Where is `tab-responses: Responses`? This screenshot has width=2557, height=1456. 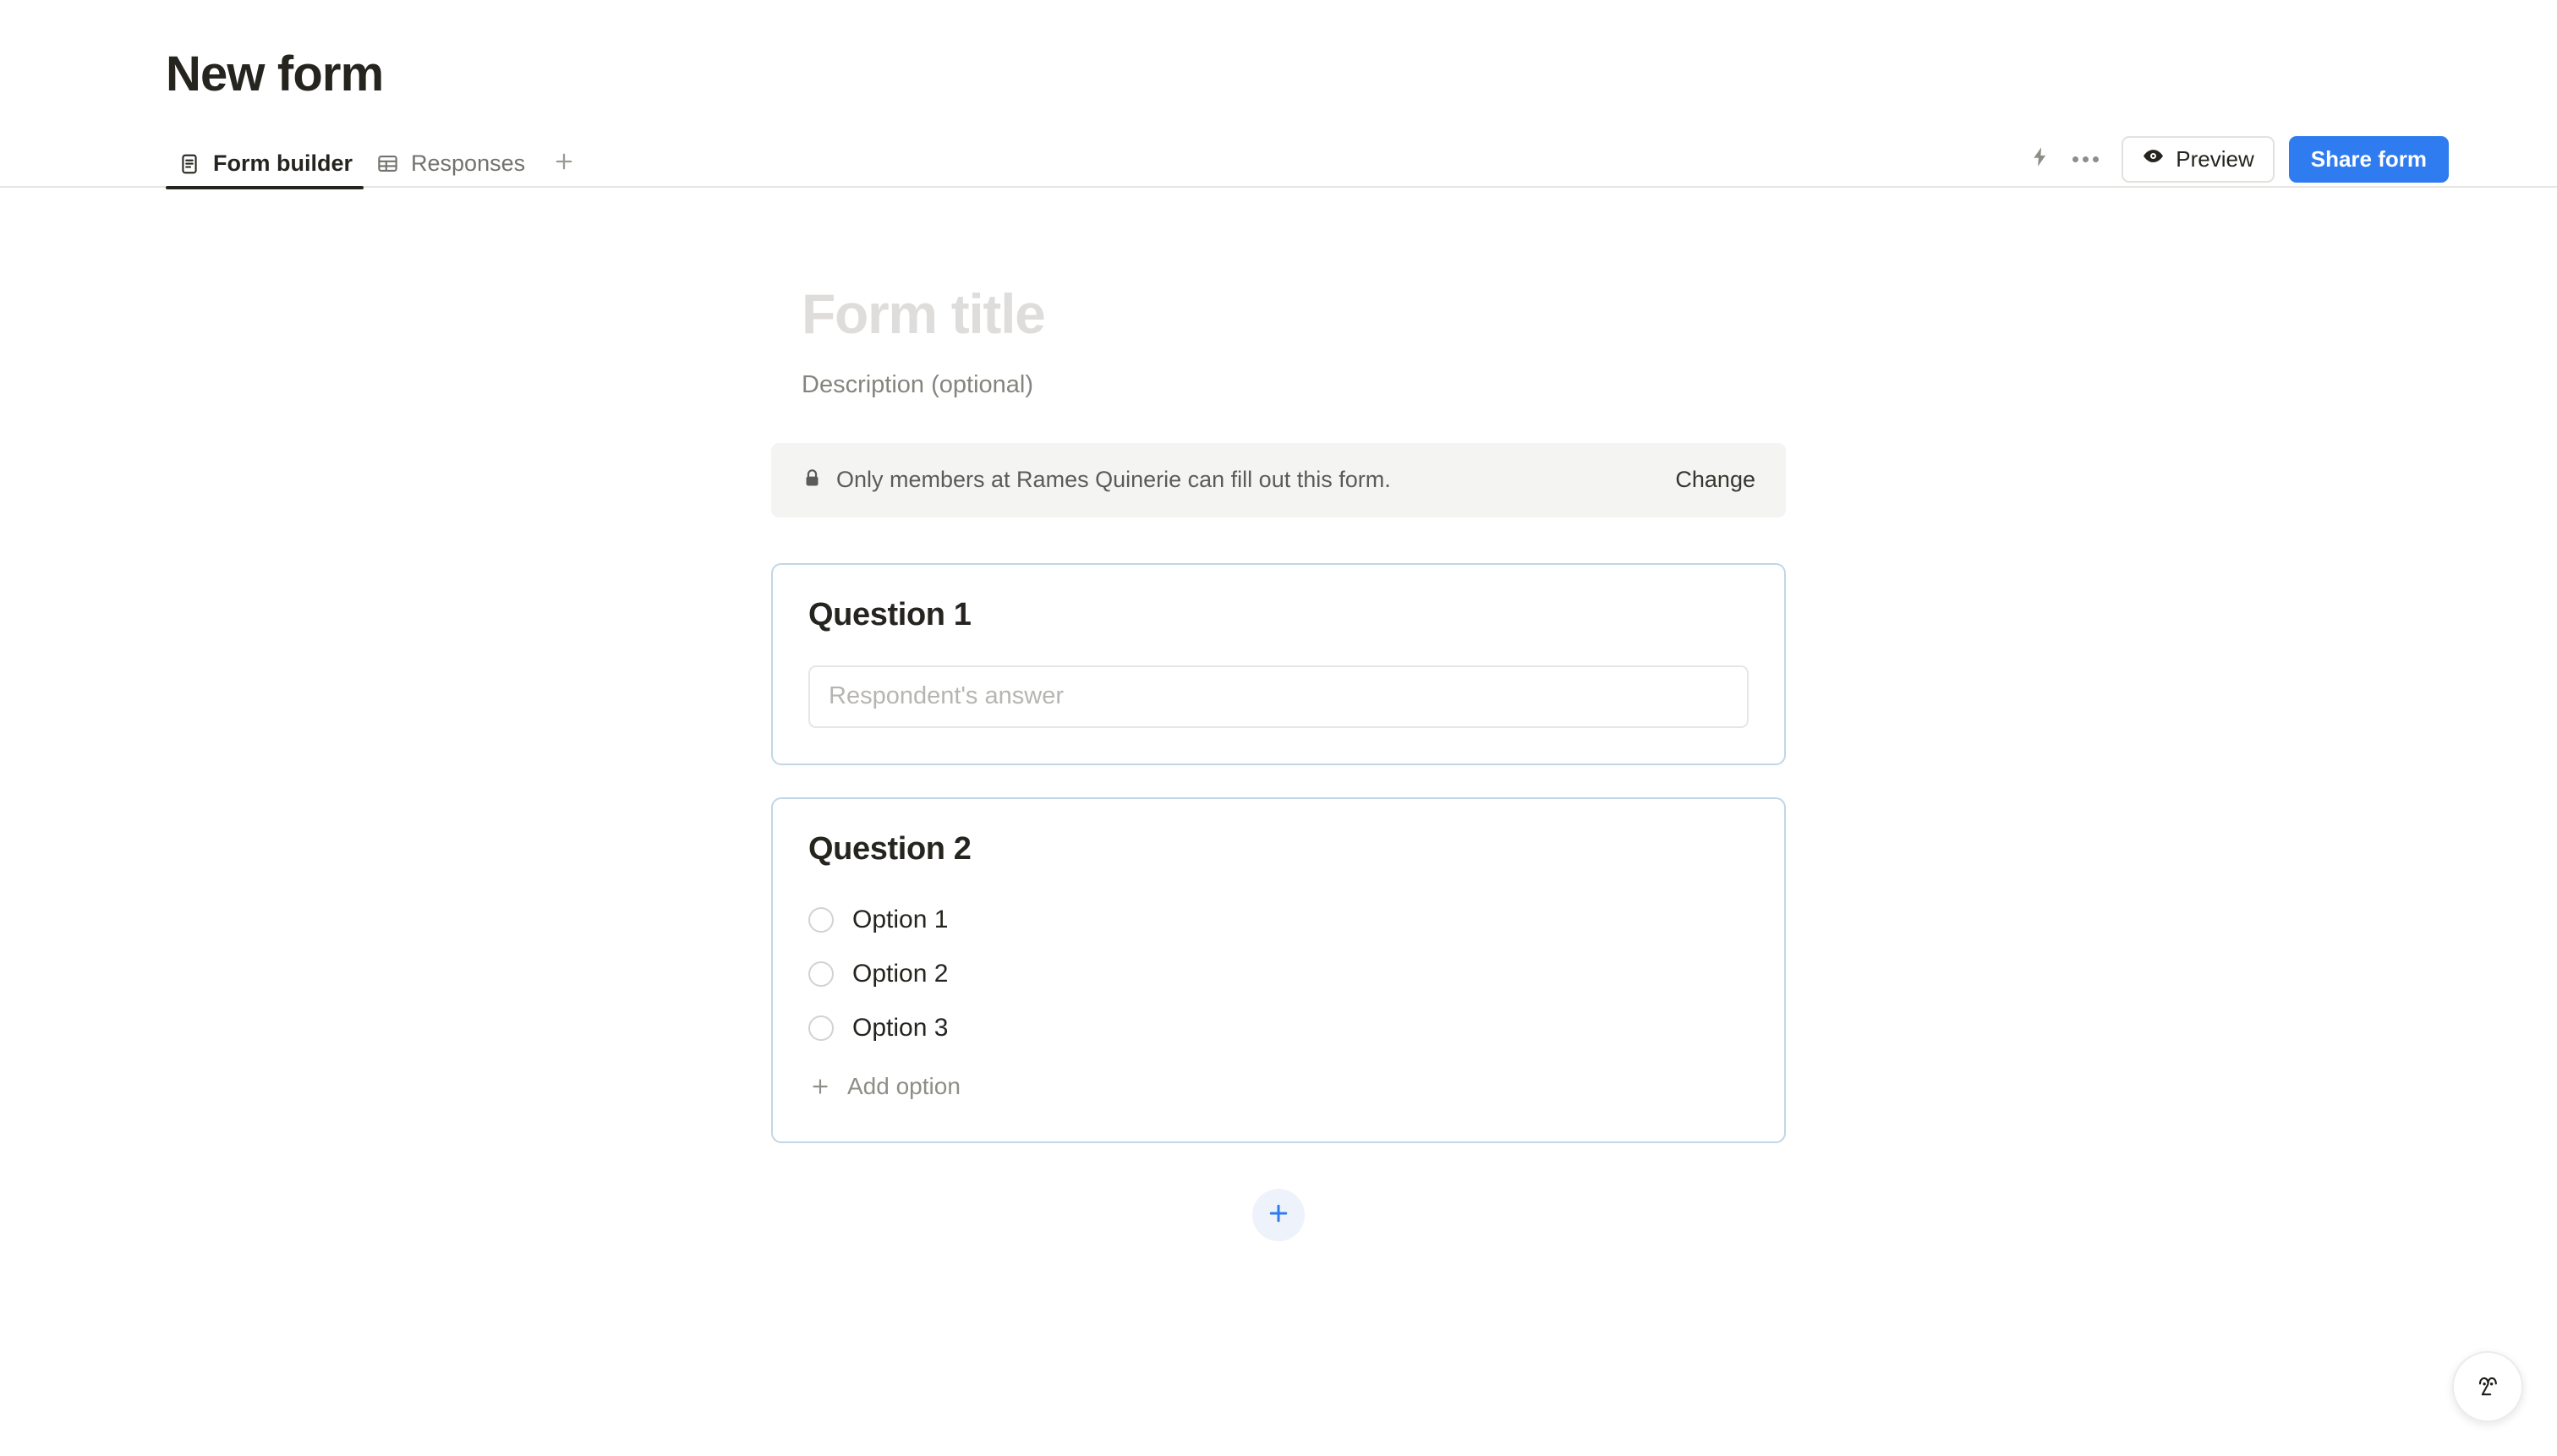 tab-responses: Responses is located at coordinates (450, 170).